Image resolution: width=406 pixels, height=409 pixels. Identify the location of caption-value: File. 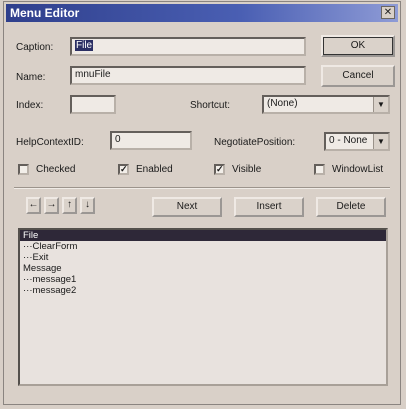
(84, 45).